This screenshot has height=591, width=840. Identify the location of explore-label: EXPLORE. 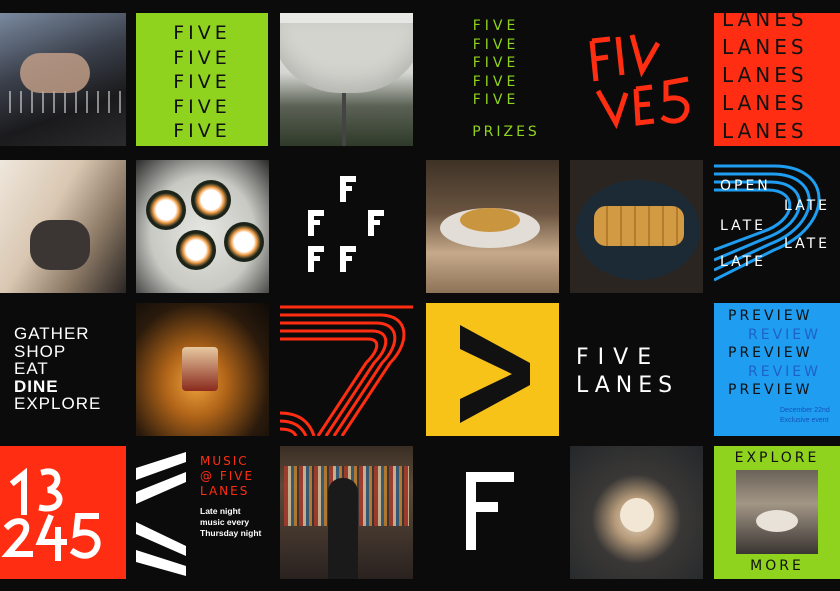
(777, 458).